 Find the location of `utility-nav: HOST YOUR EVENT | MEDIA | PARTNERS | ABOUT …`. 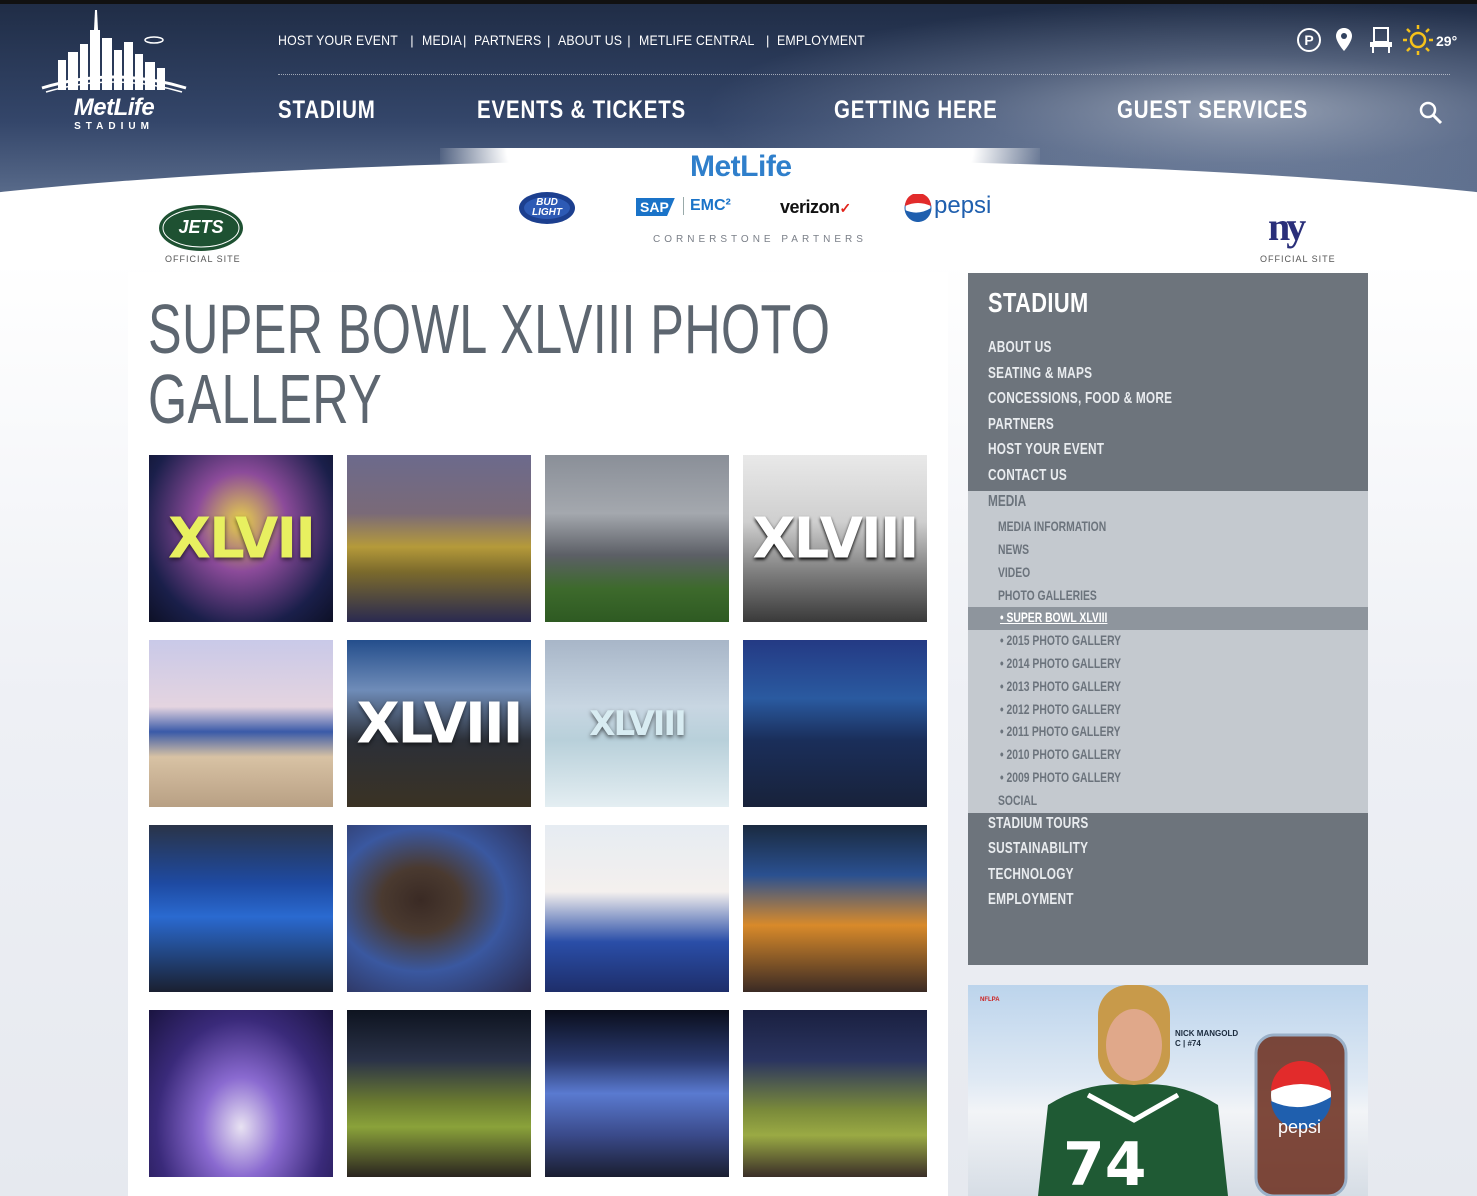

utility-nav: HOST YOUR EVENT | MEDIA | PARTNERS | ABOUT … is located at coordinates (577, 40).